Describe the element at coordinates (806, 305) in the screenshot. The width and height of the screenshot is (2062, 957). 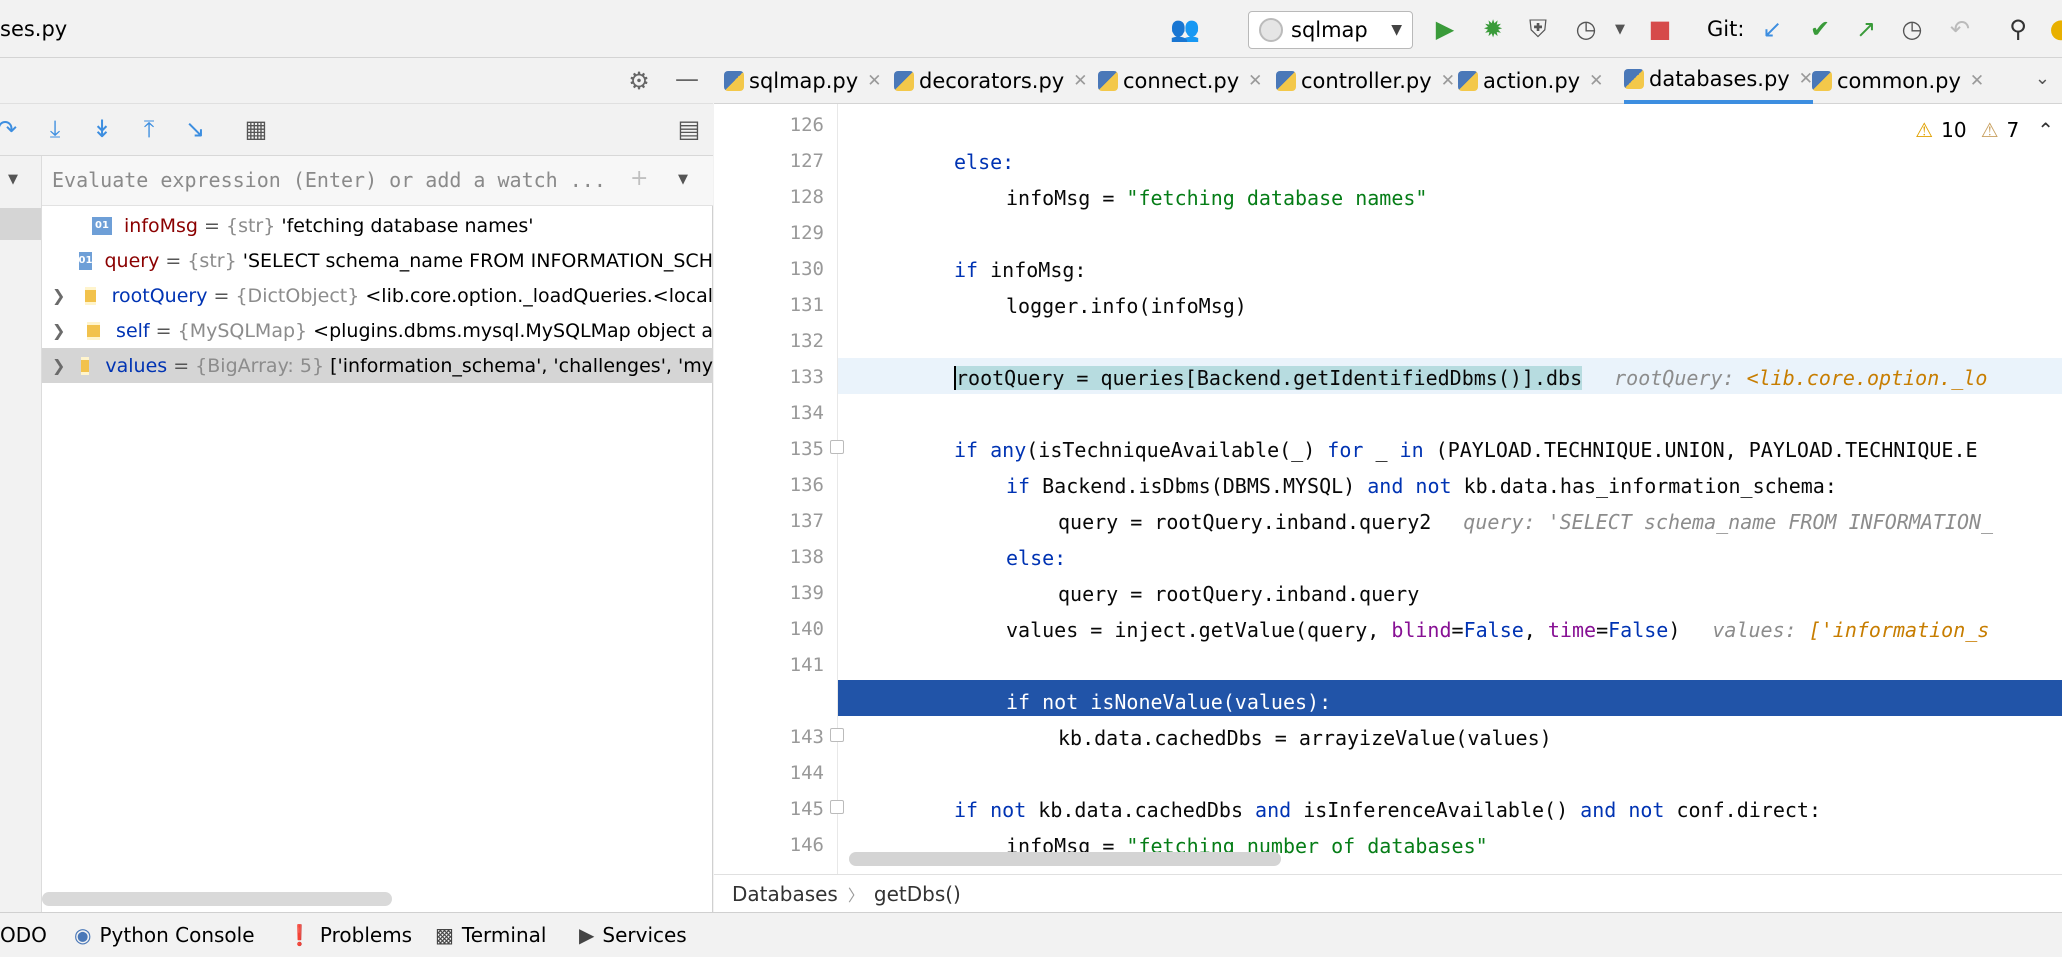
I see `line-number: 131` at that location.